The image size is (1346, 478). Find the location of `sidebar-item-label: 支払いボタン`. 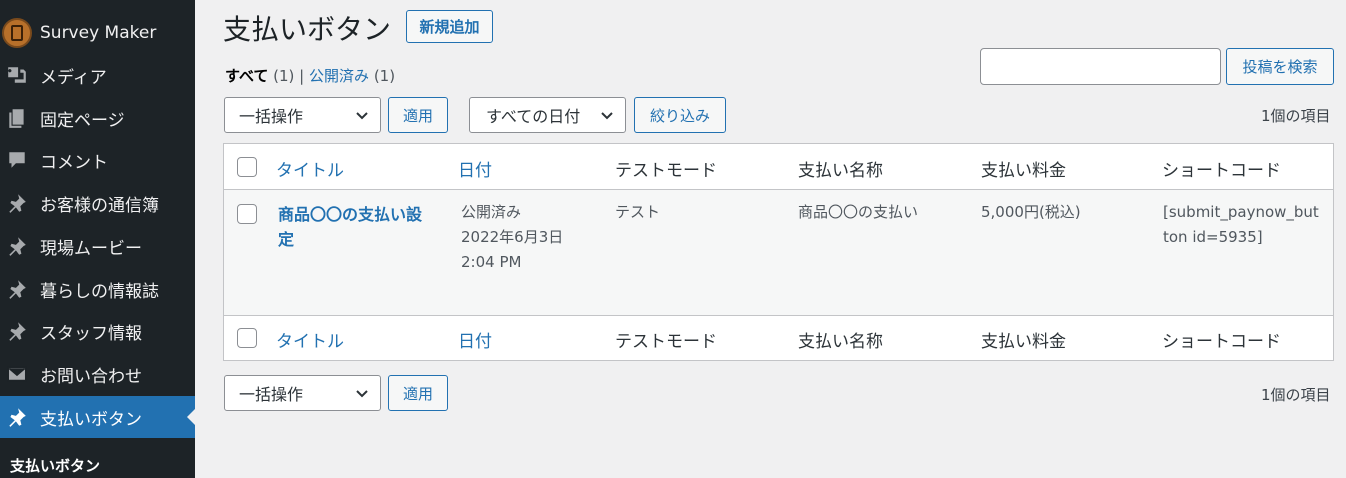

sidebar-item-label: 支払いボタン is located at coordinates (91, 419).